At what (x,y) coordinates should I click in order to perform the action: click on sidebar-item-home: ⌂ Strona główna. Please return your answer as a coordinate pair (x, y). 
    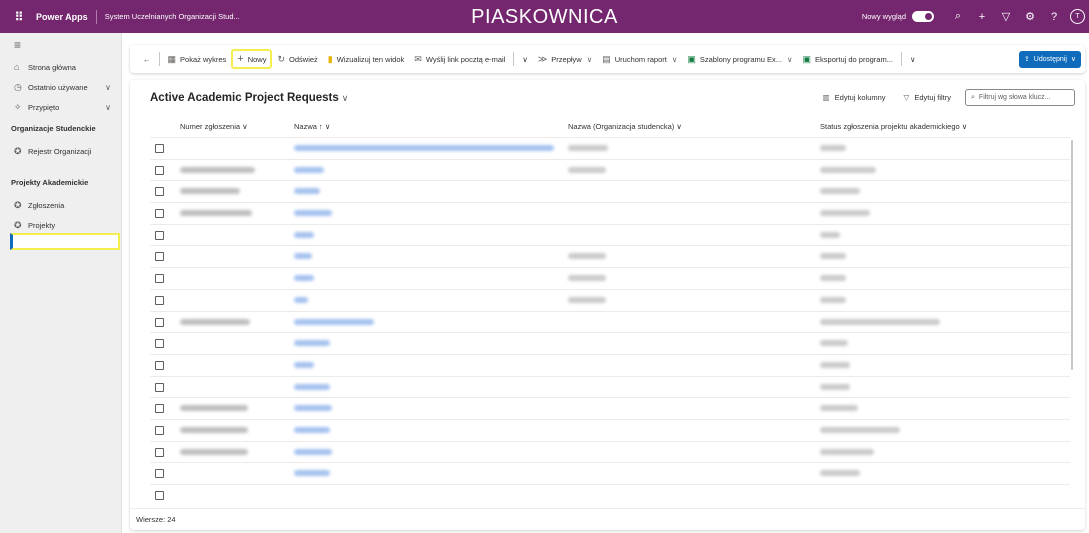
    Looking at the image, I should click on (60, 67).